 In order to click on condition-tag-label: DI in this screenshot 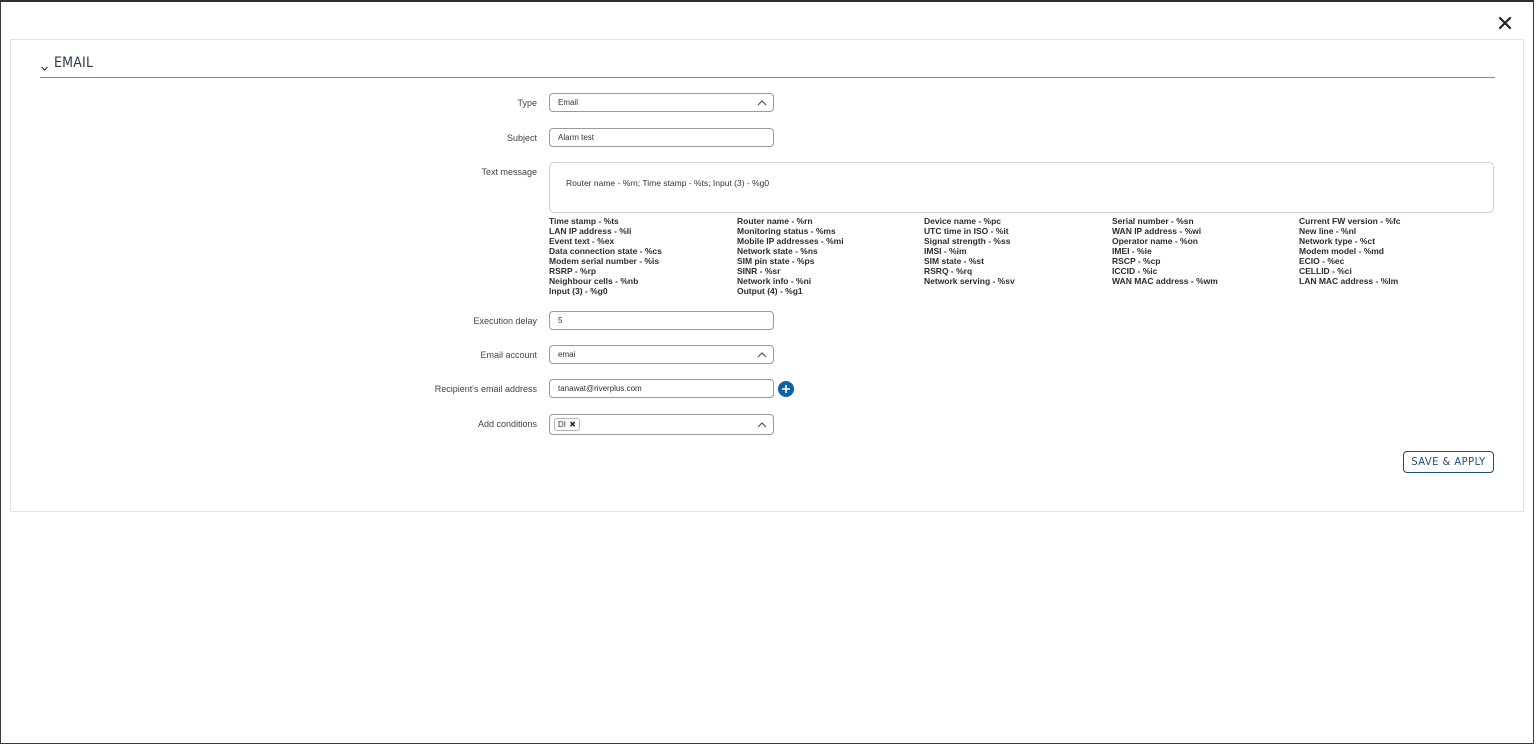, I will do `click(562, 424)`.